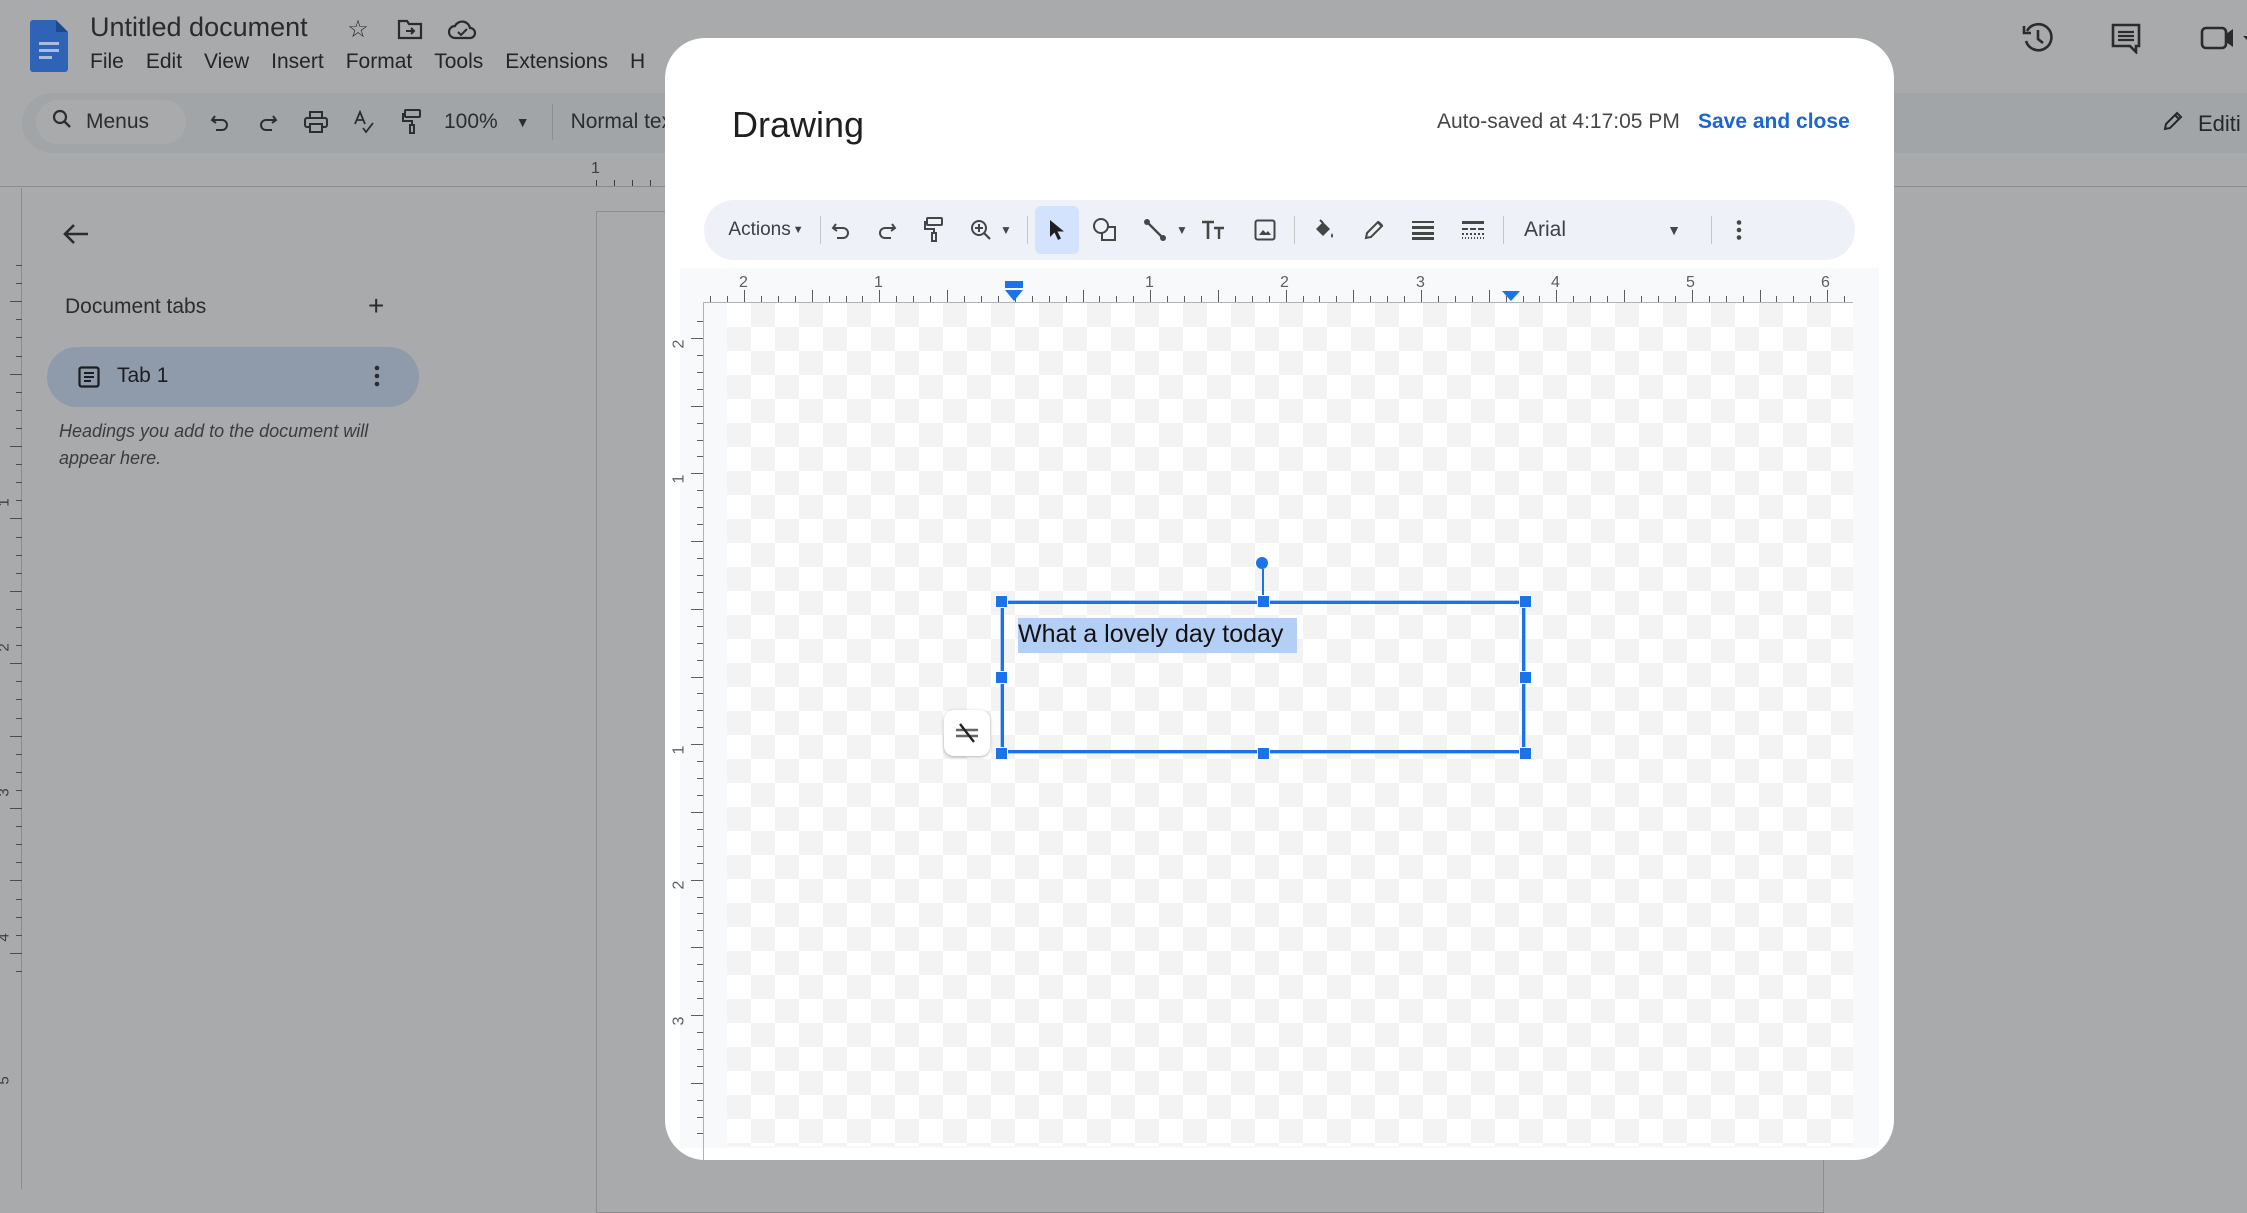 The image size is (2247, 1213). Describe the element at coordinates (934, 230) in the screenshot. I see `paint-format-button` at that location.